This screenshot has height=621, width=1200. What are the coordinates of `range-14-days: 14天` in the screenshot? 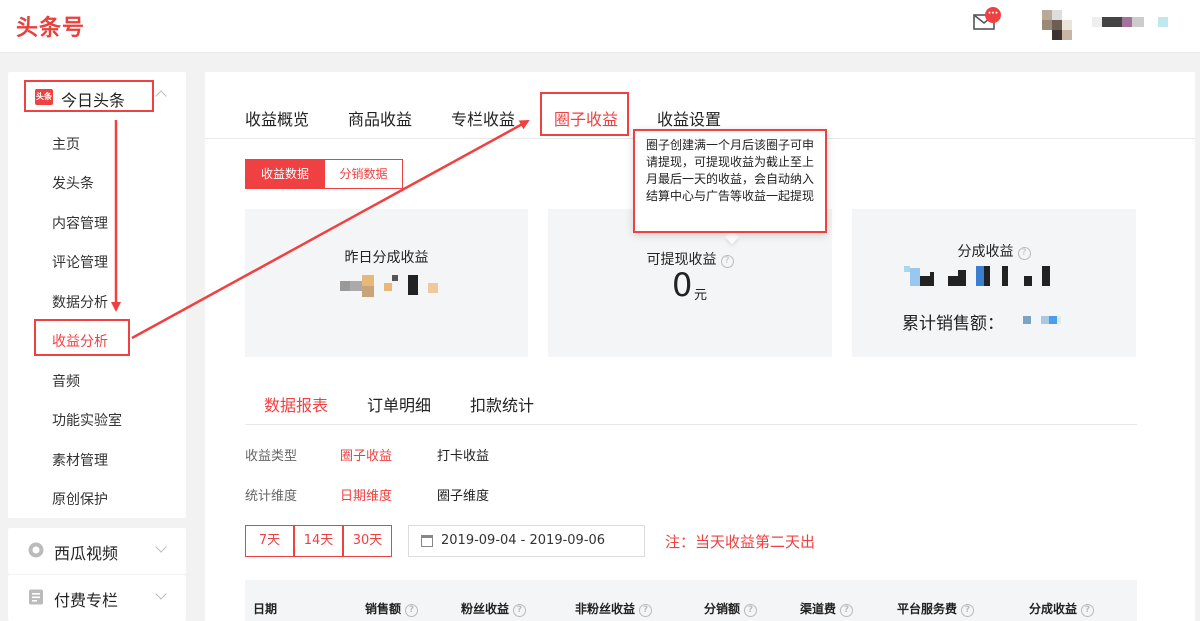 It's located at (318, 541).